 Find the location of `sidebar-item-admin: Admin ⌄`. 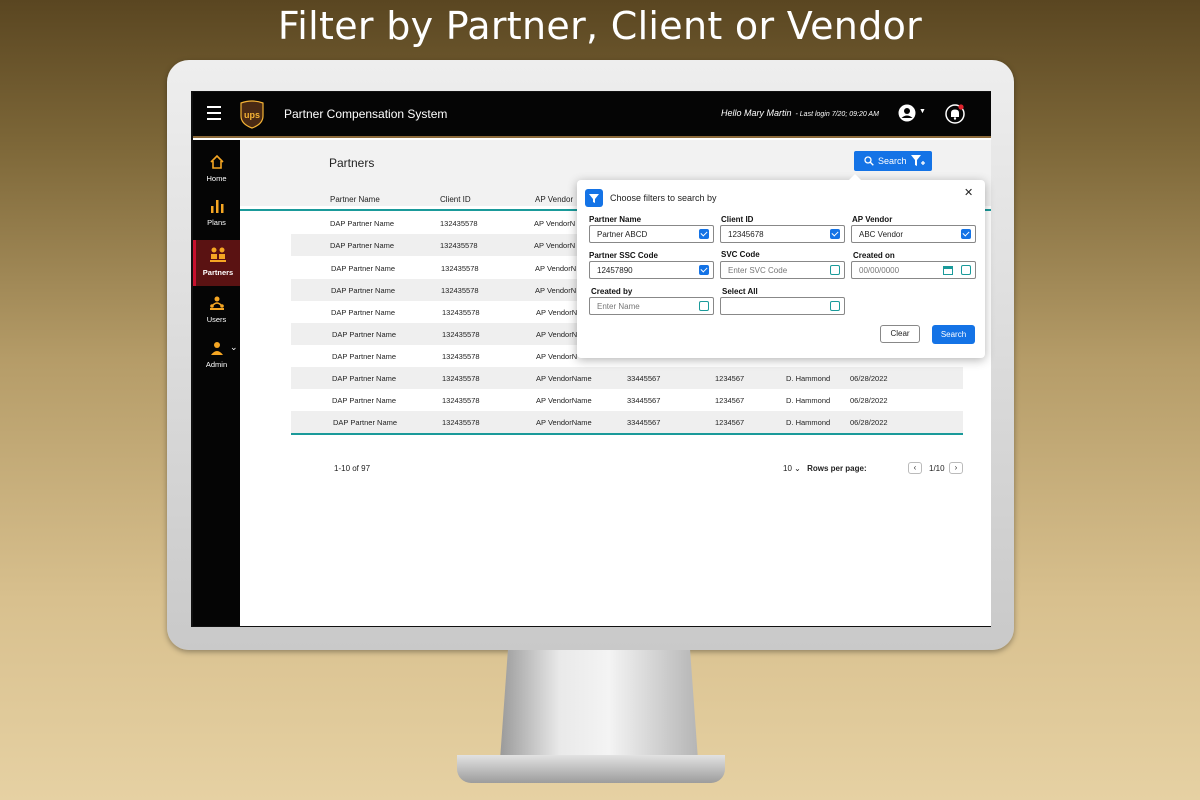

sidebar-item-admin: Admin ⌄ is located at coordinates (216, 360).